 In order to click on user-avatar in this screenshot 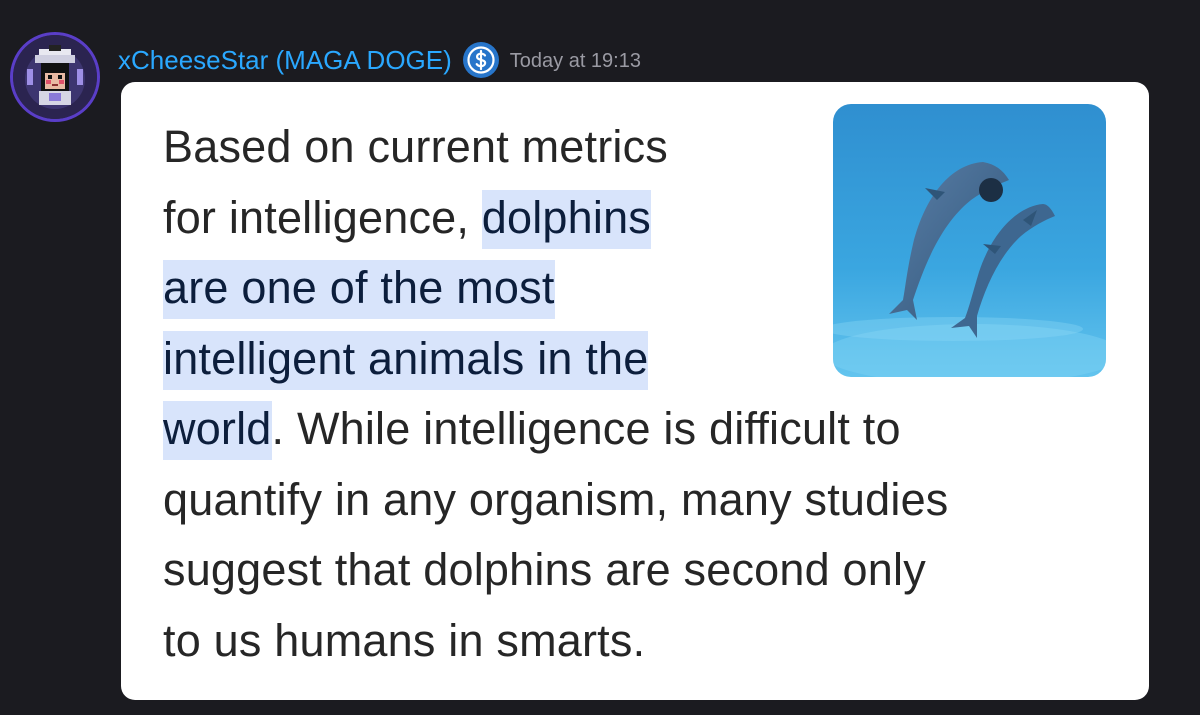, I will do `click(55, 77)`.